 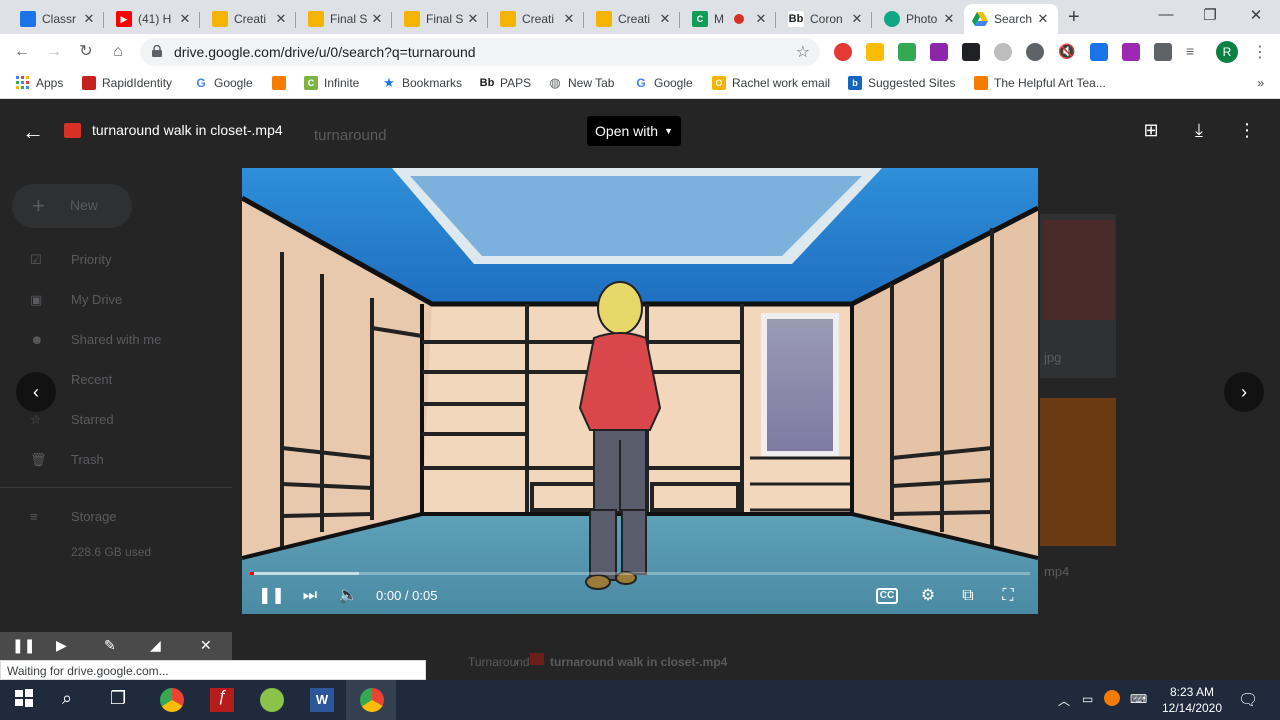 I want to click on open-with-button: Open with ▼, so click(x=634, y=131).